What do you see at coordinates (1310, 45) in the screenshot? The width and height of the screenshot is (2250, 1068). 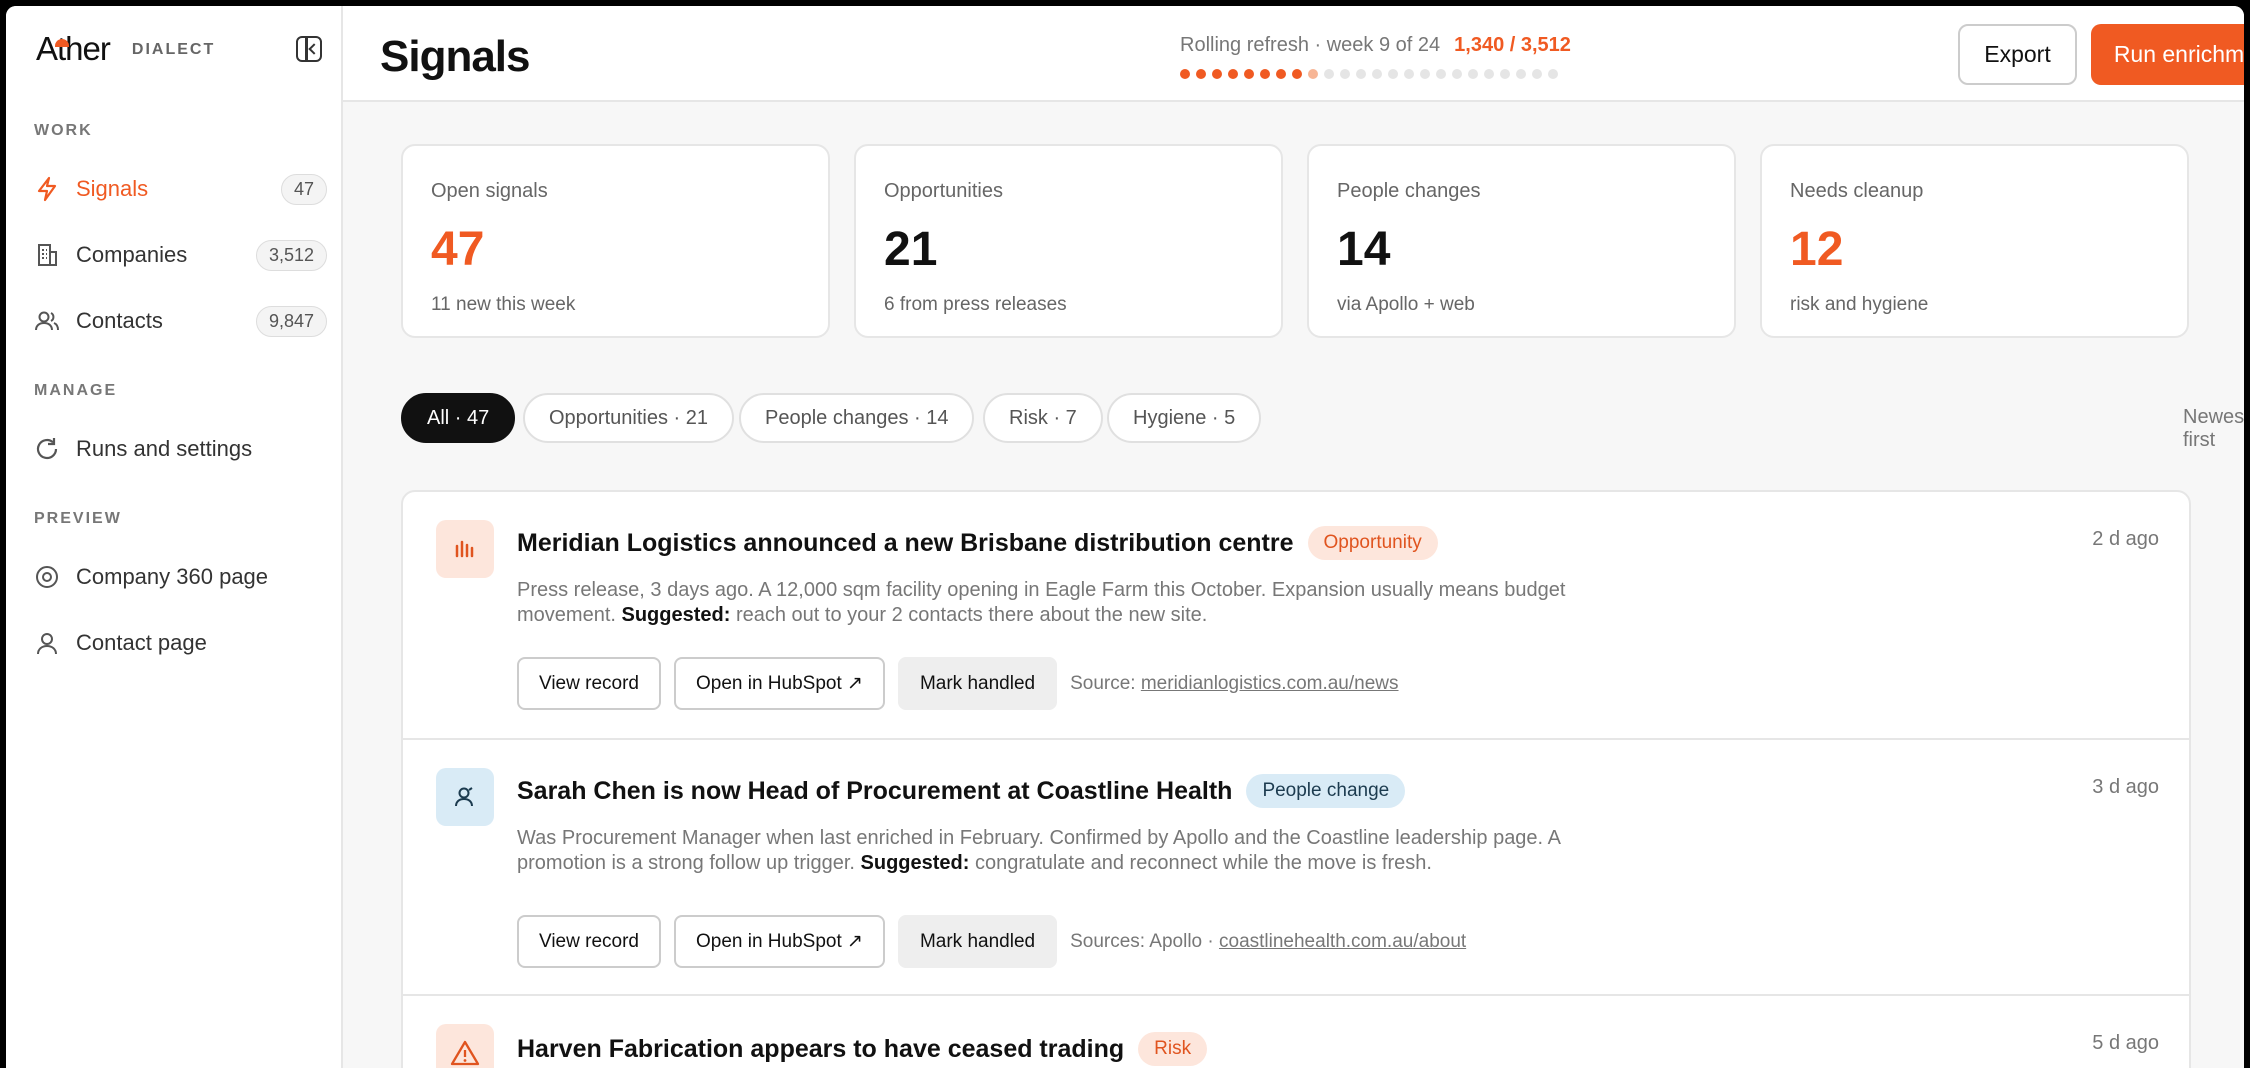 I see `refresh-text: Rolling refresh · week 9 of 24` at bounding box center [1310, 45].